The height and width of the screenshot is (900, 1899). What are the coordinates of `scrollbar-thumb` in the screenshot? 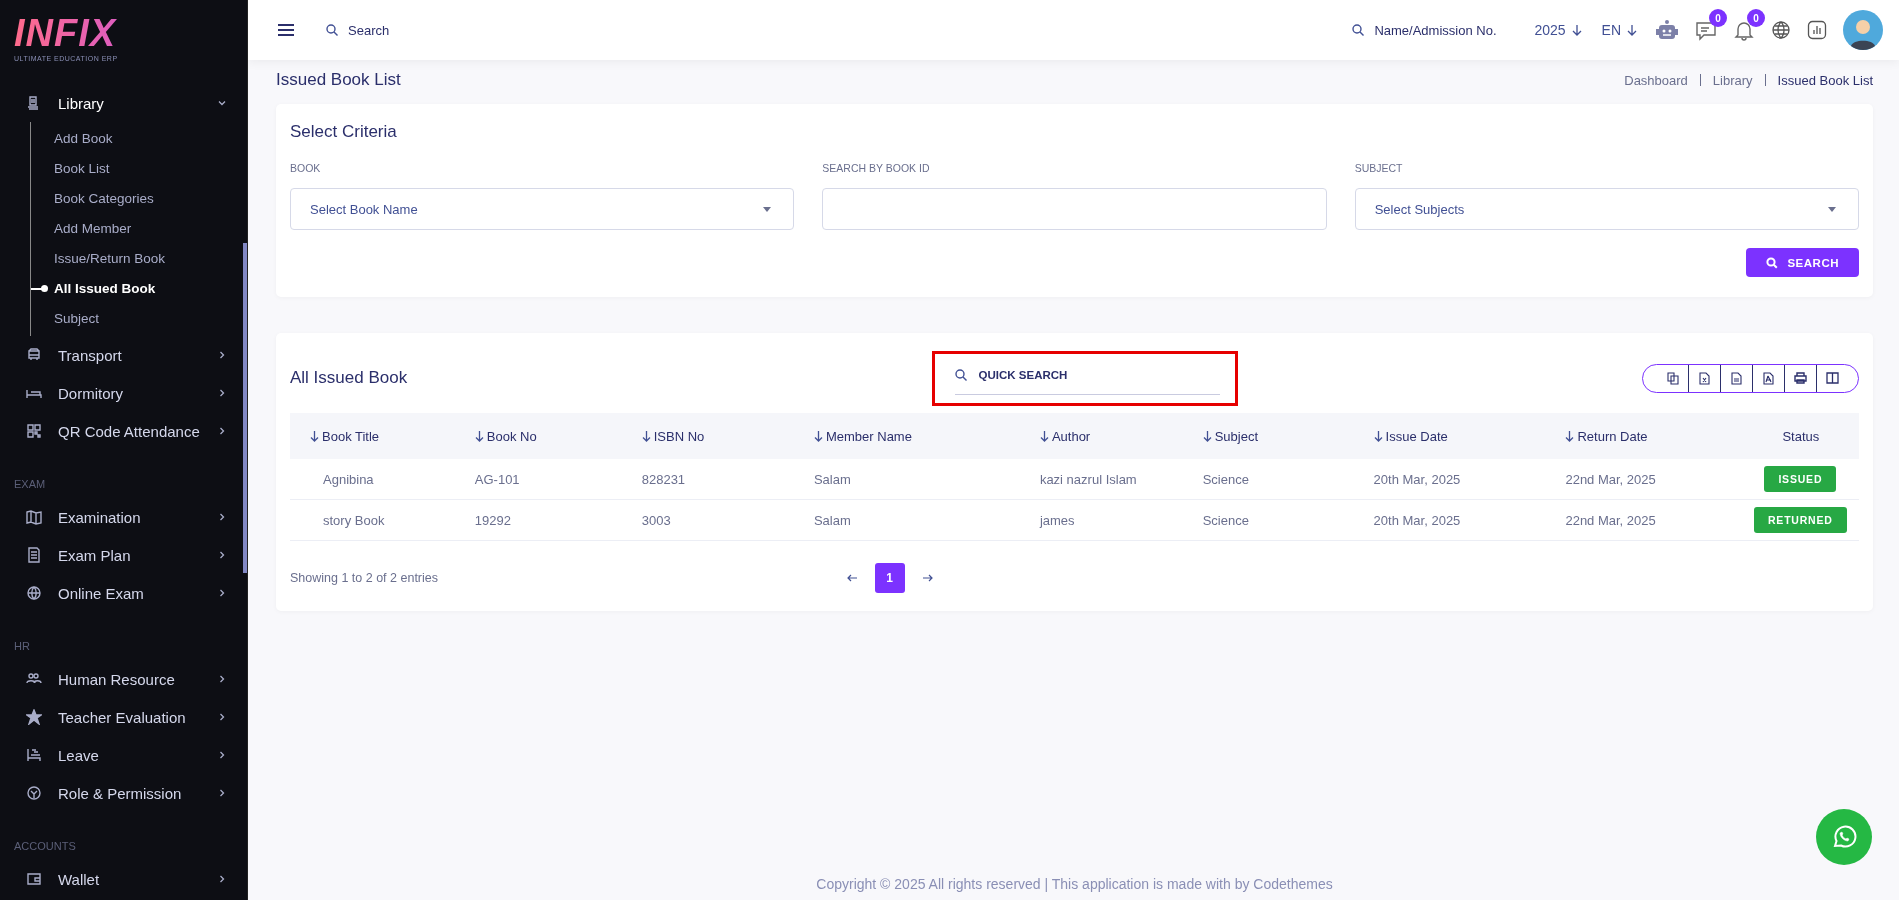 It's located at (245, 408).